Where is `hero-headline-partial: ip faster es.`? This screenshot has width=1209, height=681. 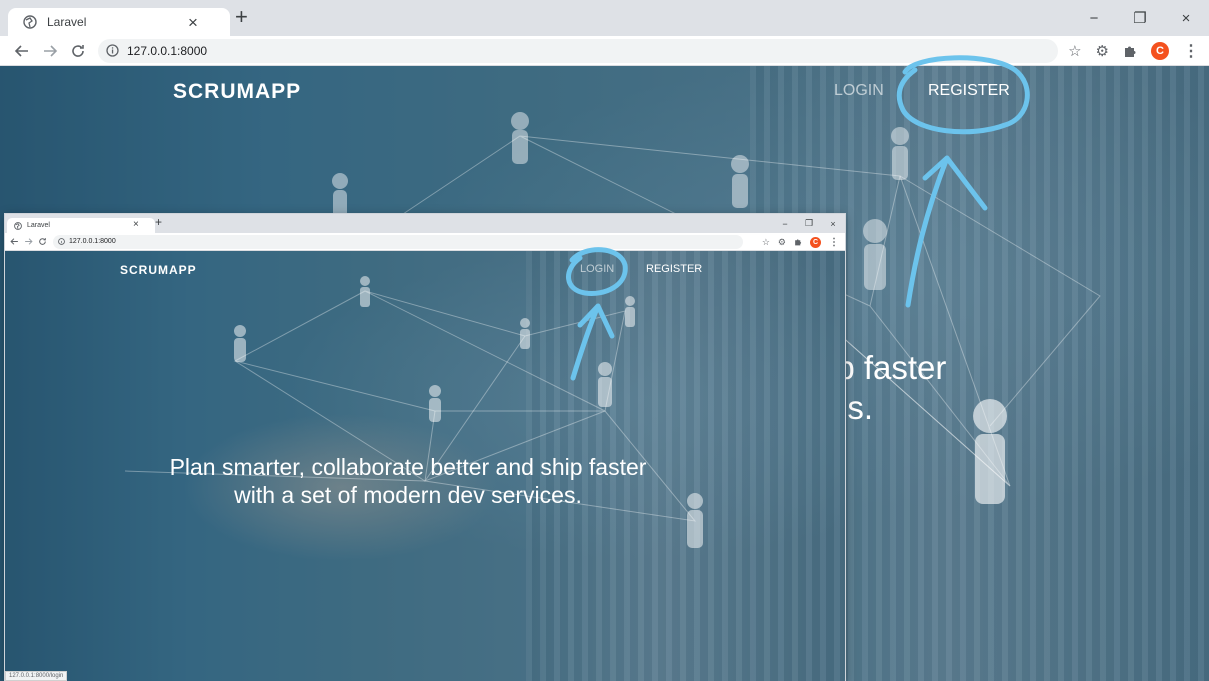 hero-headline-partial: ip faster es. is located at coordinates (887, 388).